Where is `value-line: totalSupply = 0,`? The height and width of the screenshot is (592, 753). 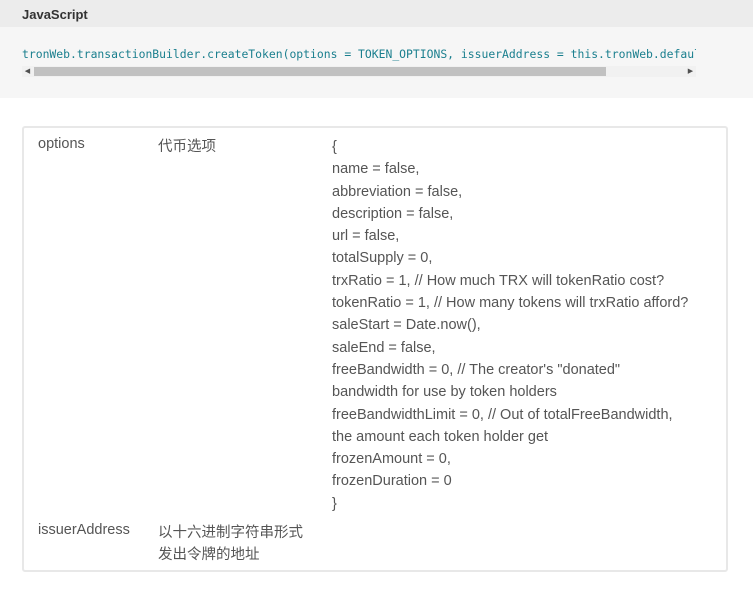
value-line: totalSupply = 0, is located at coordinates (382, 258).